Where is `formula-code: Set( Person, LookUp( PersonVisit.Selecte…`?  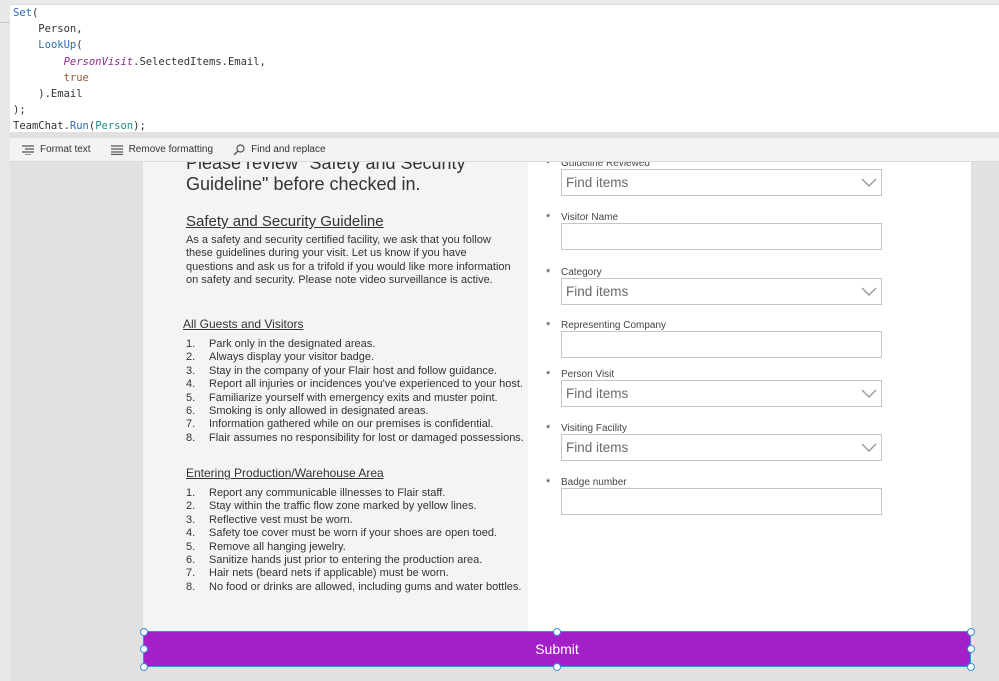
formula-code: Set( Person, LookUp( PersonVisit.Selecte… is located at coordinates (139, 70).